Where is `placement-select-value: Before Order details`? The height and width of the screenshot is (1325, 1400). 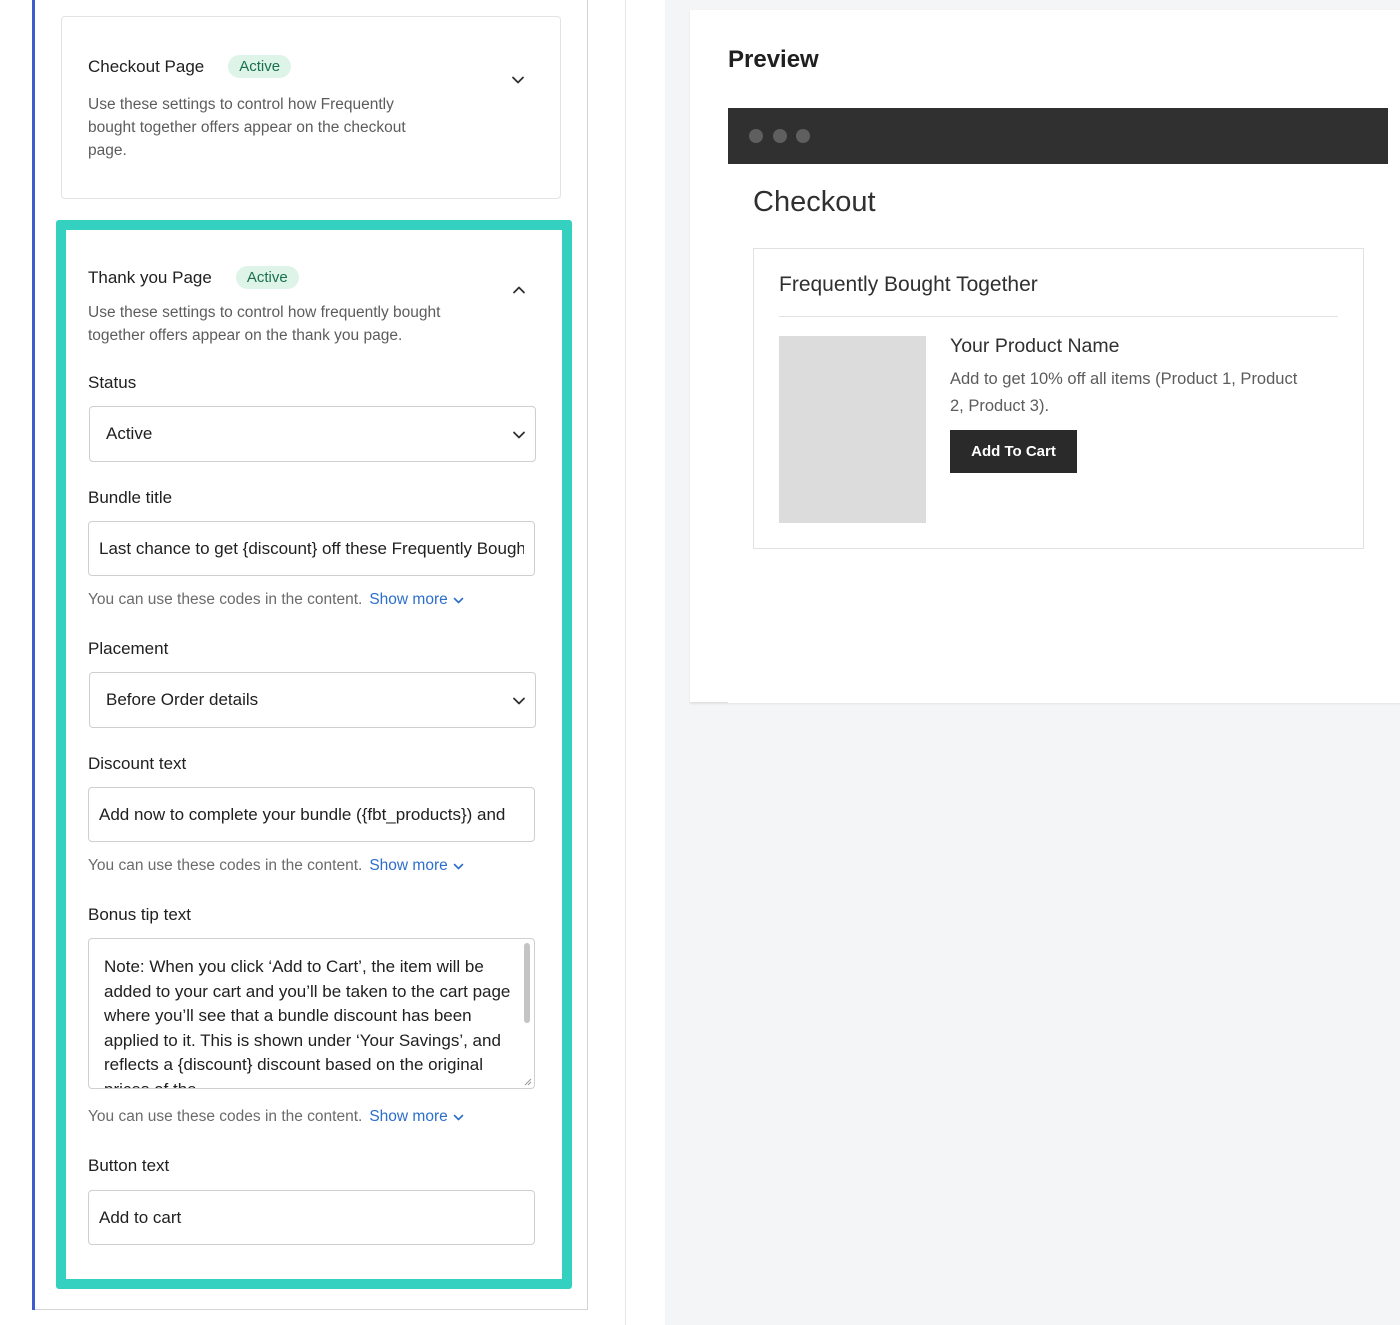
placement-select-value: Before Order details is located at coordinates (182, 699).